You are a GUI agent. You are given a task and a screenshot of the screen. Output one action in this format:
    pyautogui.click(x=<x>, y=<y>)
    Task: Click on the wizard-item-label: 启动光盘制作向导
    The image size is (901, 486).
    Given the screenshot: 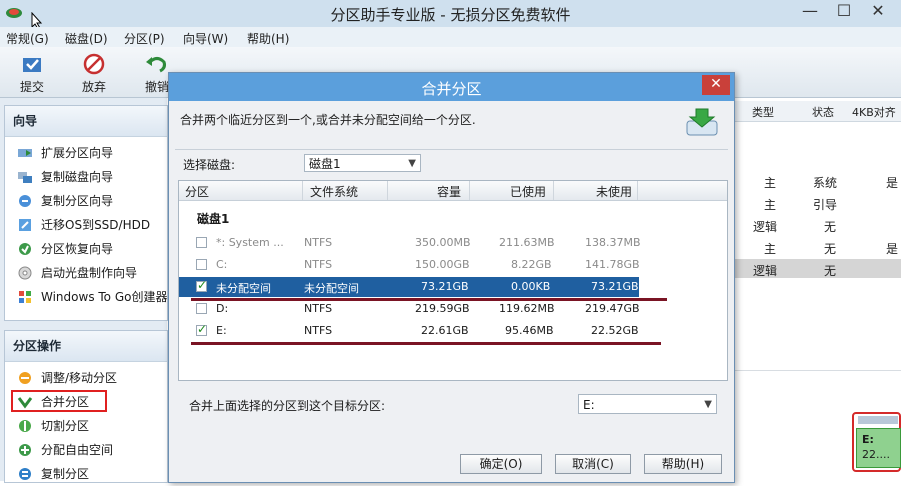 What is the action you would take?
    pyautogui.click(x=89, y=273)
    